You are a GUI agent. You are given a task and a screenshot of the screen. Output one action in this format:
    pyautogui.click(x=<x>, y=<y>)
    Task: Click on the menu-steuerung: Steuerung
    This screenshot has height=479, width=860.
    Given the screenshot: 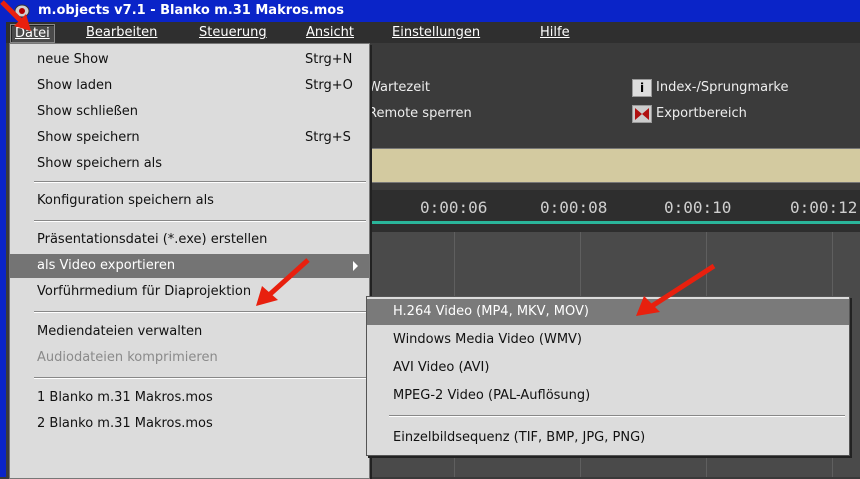 What is the action you would take?
    pyautogui.click(x=233, y=32)
    